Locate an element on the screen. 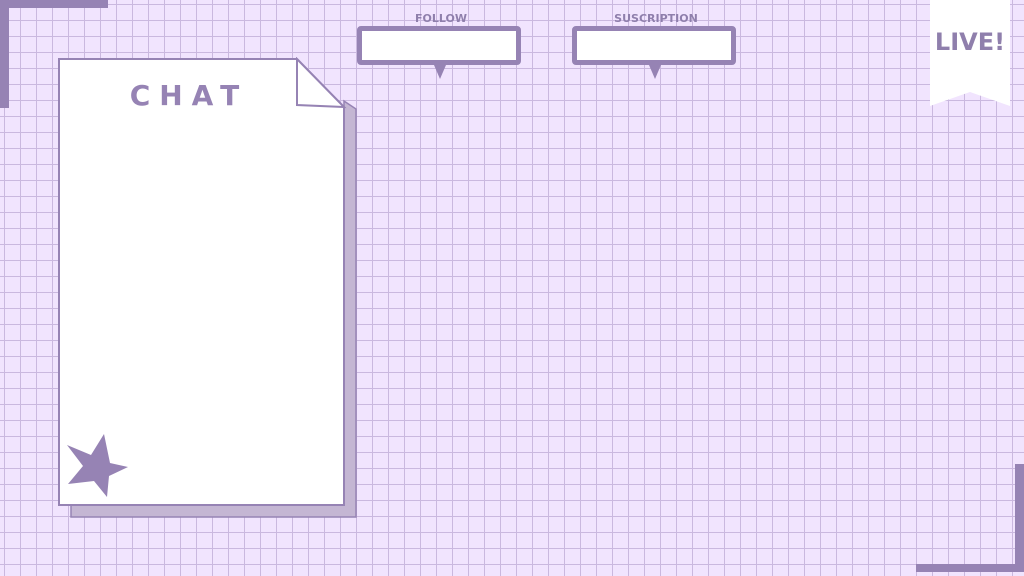 The image size is (1024, 576). corner-frame-bottom-right-vertical is located at coordinates (1019, 518).